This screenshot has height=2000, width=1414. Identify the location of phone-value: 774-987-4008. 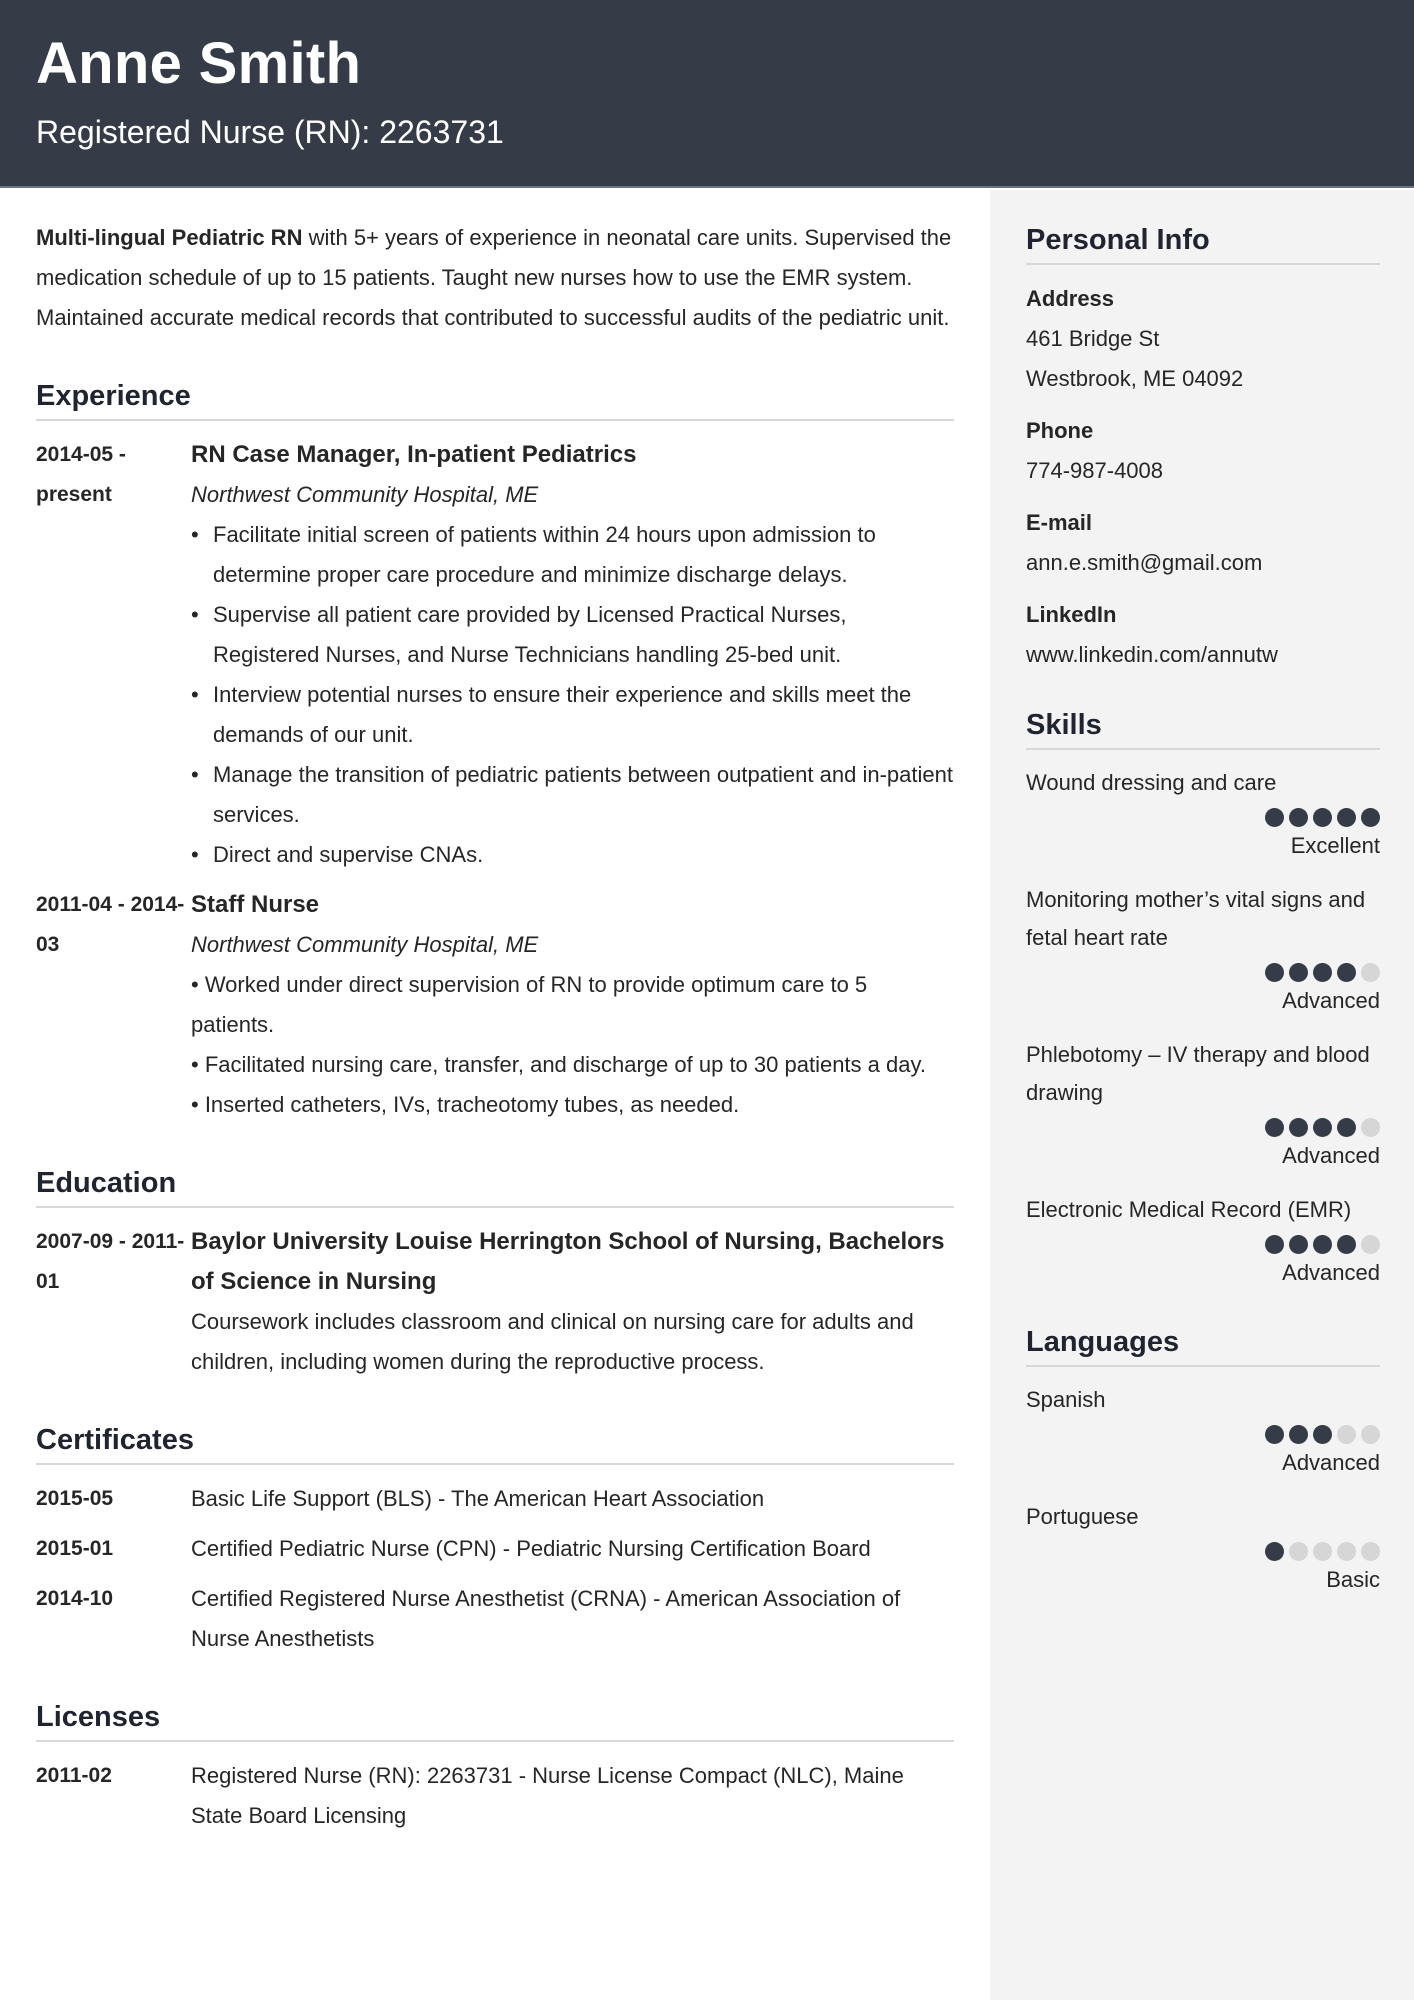
(1095, 470).